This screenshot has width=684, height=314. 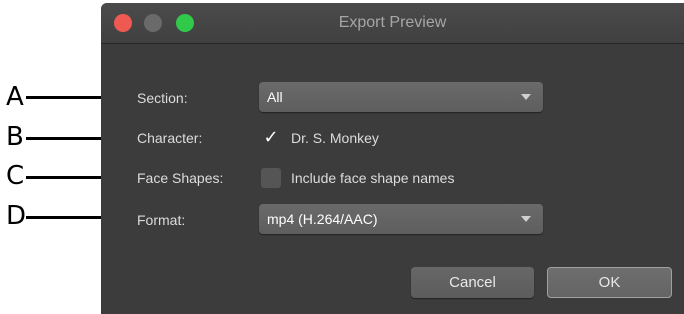 I want to click on section-label: Section:, so click(x=162, y=98).